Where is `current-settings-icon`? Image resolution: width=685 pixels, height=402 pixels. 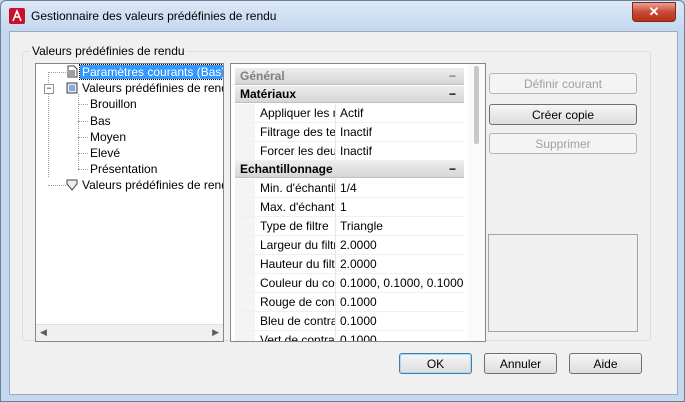
current-settings-icon is located at coordinates (72, 71).